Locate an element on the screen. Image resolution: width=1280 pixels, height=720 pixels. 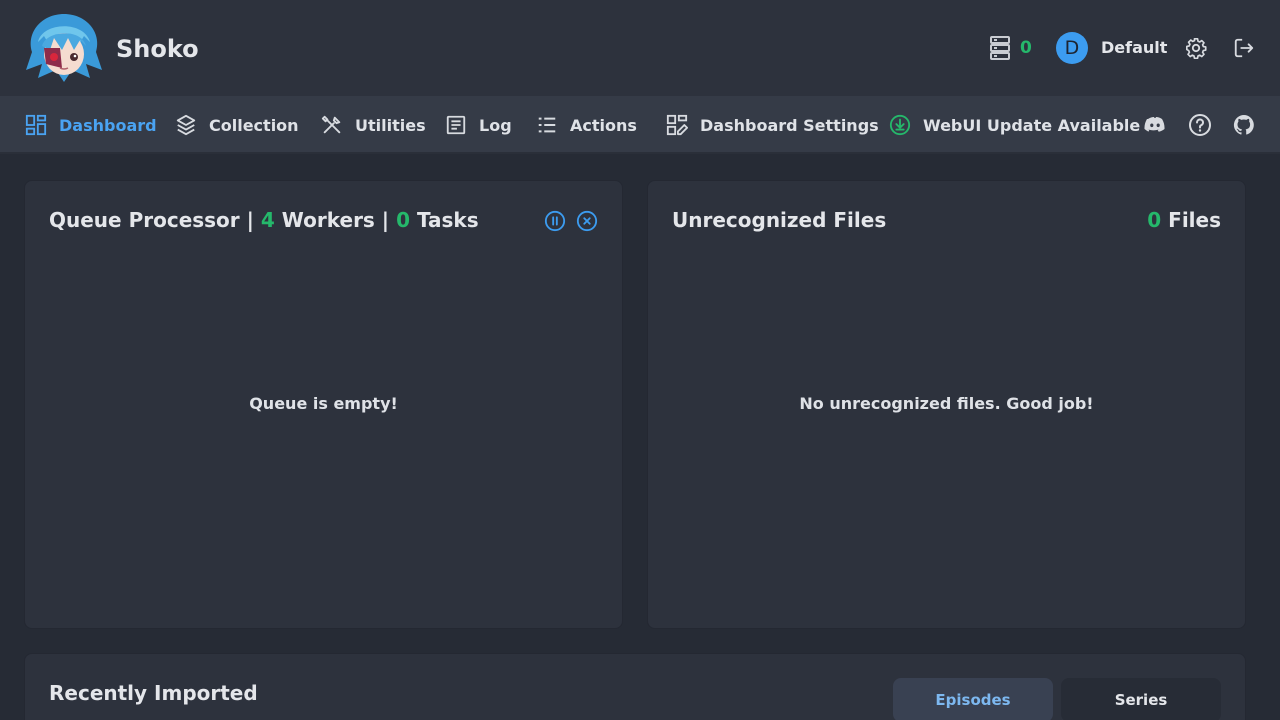
unrecognized-empty-message: No unrecognized files. Good job! is located at coordinates (946, 403).